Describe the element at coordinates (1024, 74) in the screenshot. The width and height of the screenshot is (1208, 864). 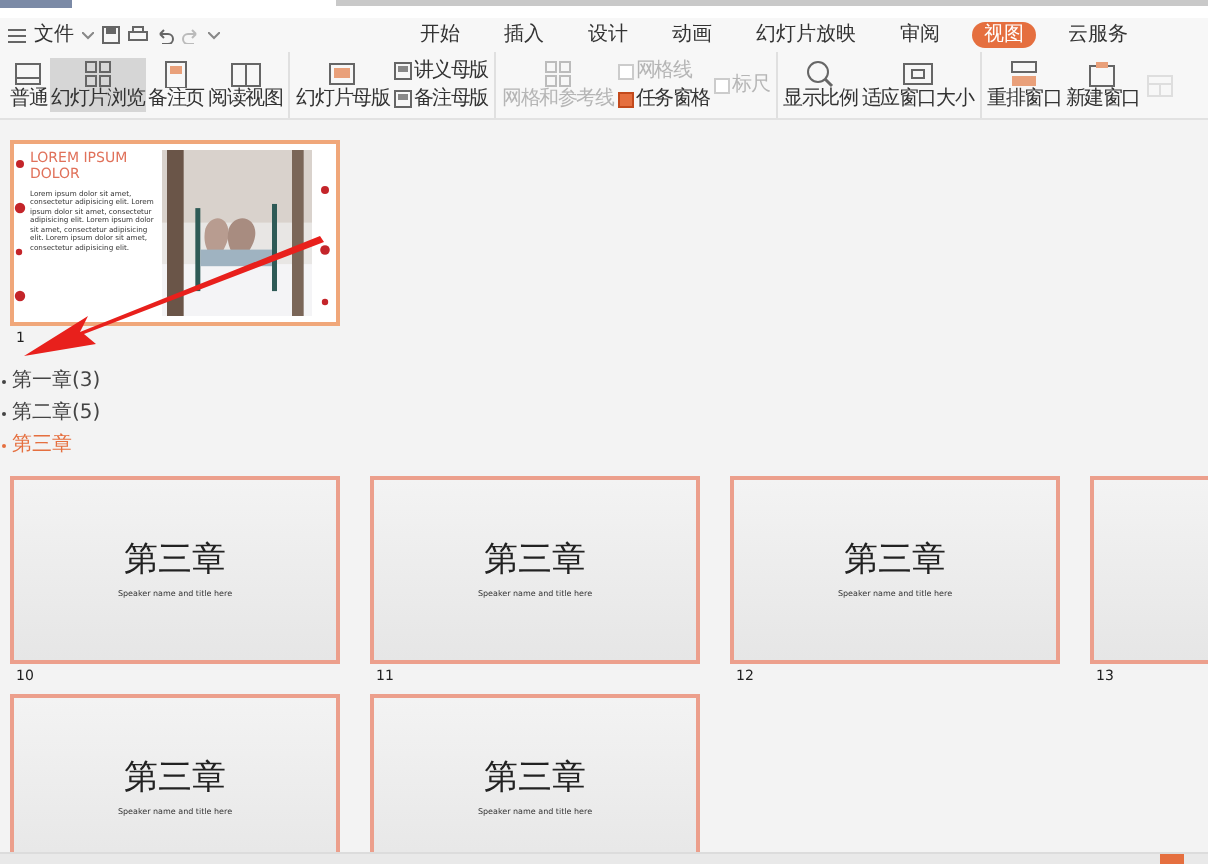
I see `arrange-windows-icon` at that location.